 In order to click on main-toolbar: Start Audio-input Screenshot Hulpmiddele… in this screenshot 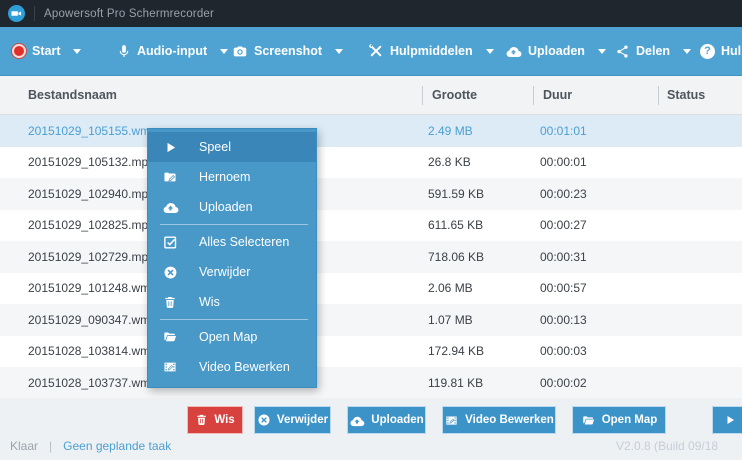, I will do `click(371, 51)`.